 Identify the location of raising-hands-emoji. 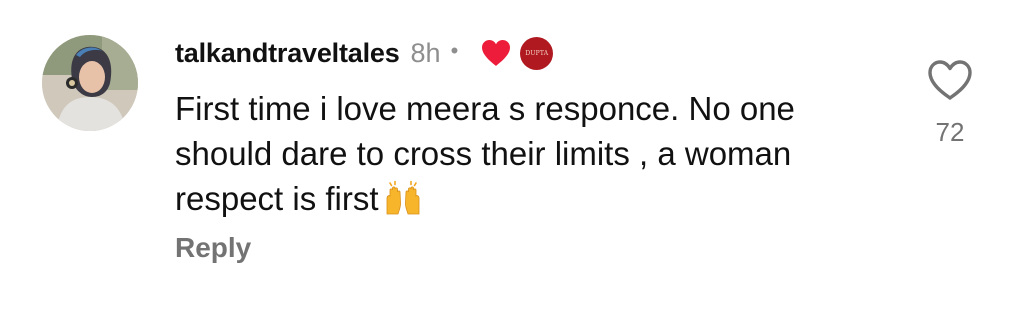
(402, 197).